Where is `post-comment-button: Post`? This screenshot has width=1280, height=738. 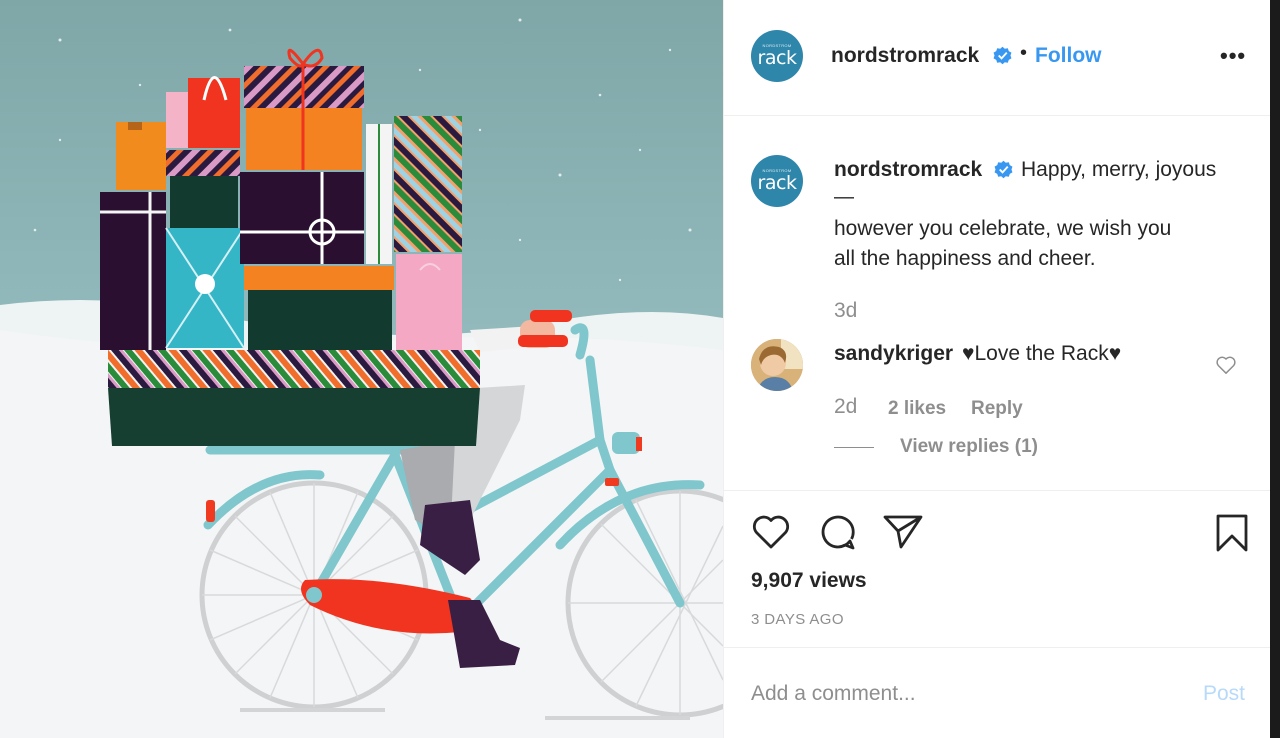
post-comment-button: Post is located at coordinates (1224, 694).